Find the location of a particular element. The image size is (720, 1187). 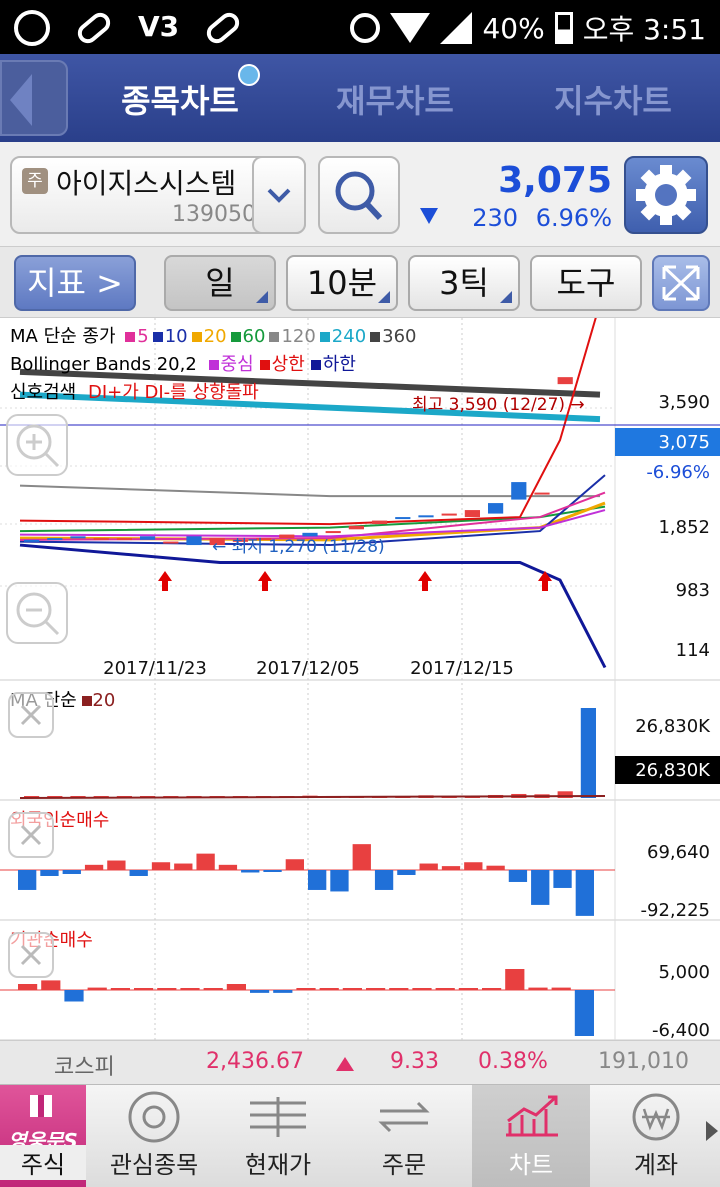

tick-3-button: 3틱 is located at coordinates (464, 283).